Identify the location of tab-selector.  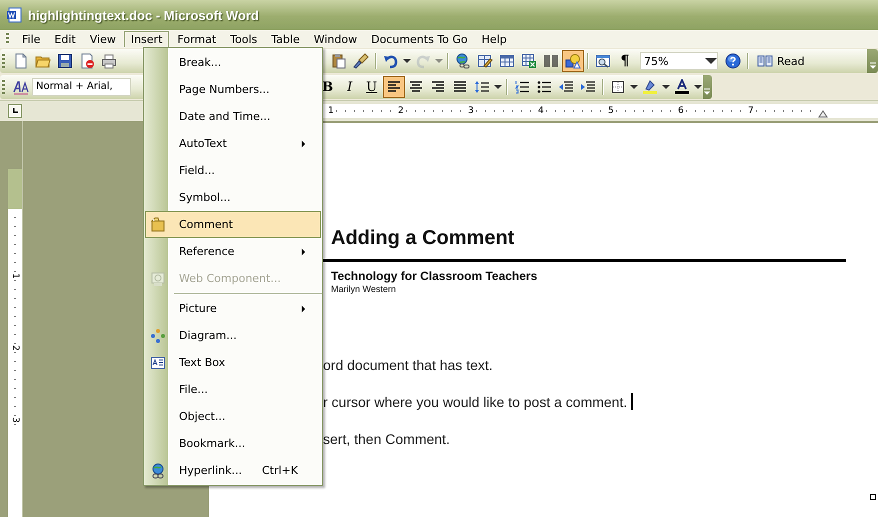
(15, 111).